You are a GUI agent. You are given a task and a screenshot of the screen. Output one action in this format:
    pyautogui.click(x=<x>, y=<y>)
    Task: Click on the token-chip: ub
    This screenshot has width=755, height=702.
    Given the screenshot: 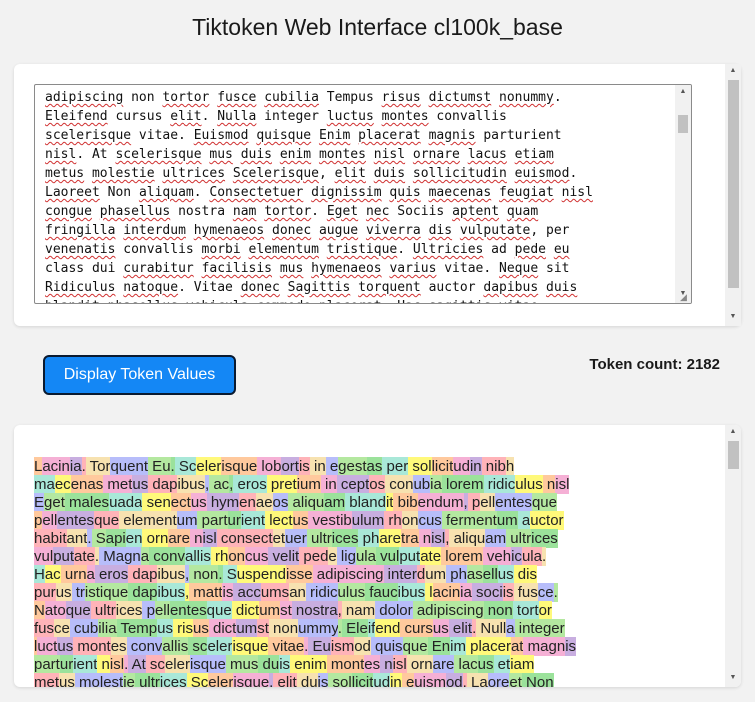 What is the action you would take?
    pyautogui.click(x=422, y=484)
    